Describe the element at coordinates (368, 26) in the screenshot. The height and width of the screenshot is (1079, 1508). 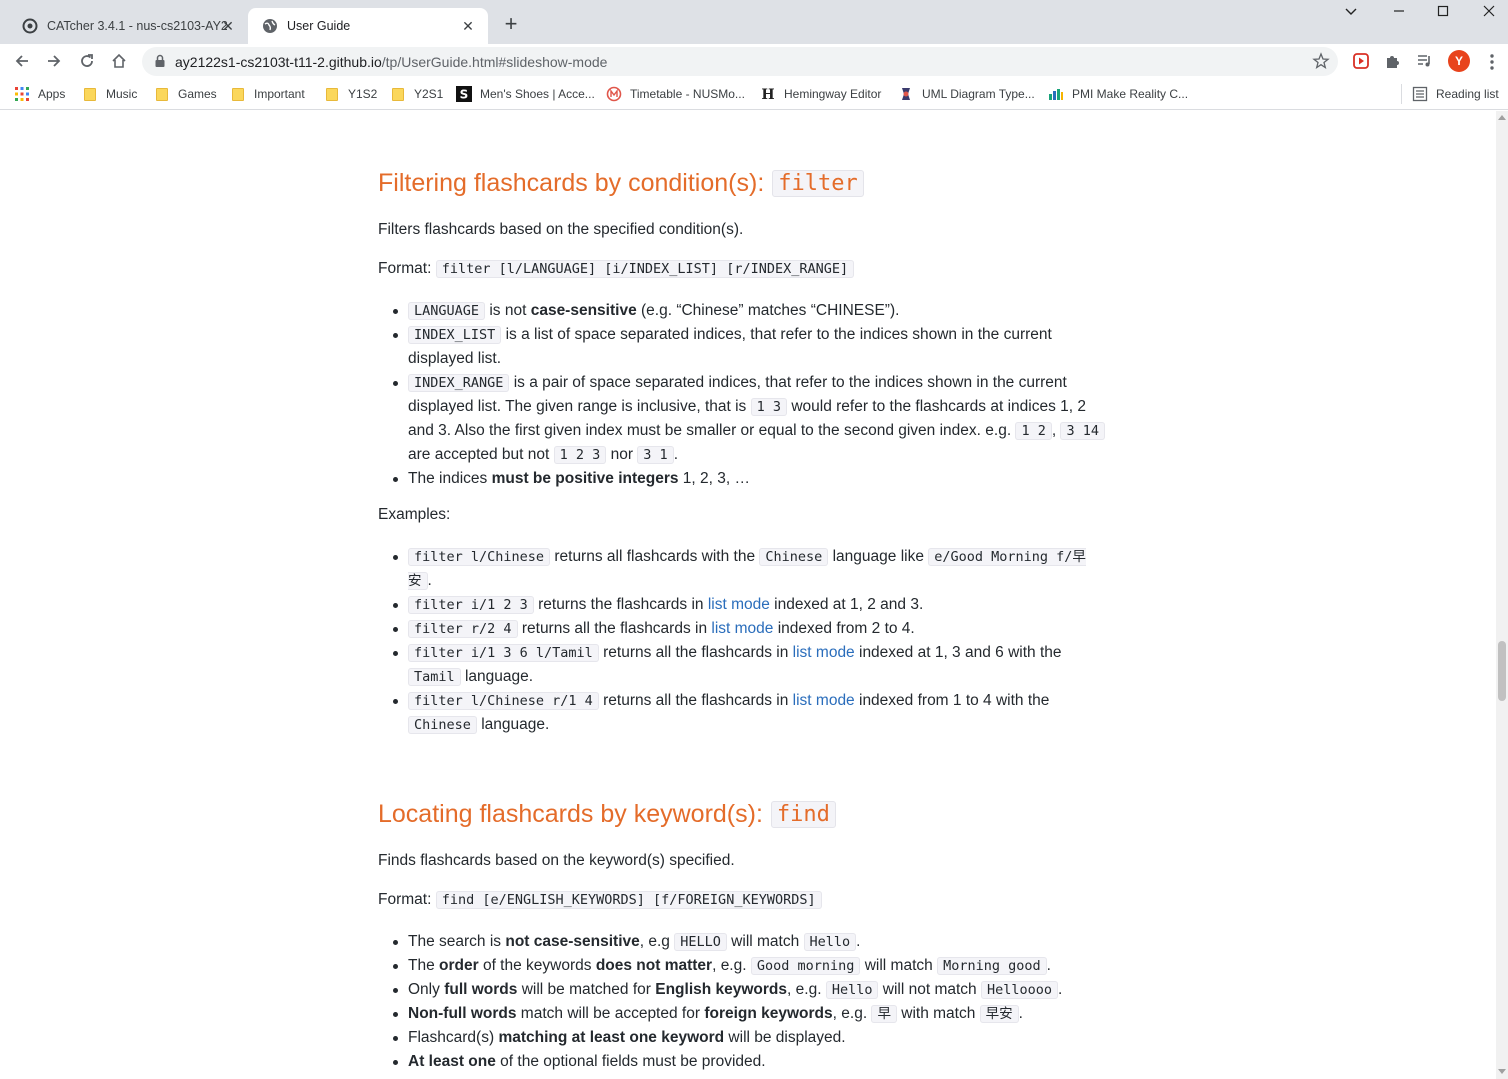
I see `tab-user-guide: User Guide ✕` at that location.